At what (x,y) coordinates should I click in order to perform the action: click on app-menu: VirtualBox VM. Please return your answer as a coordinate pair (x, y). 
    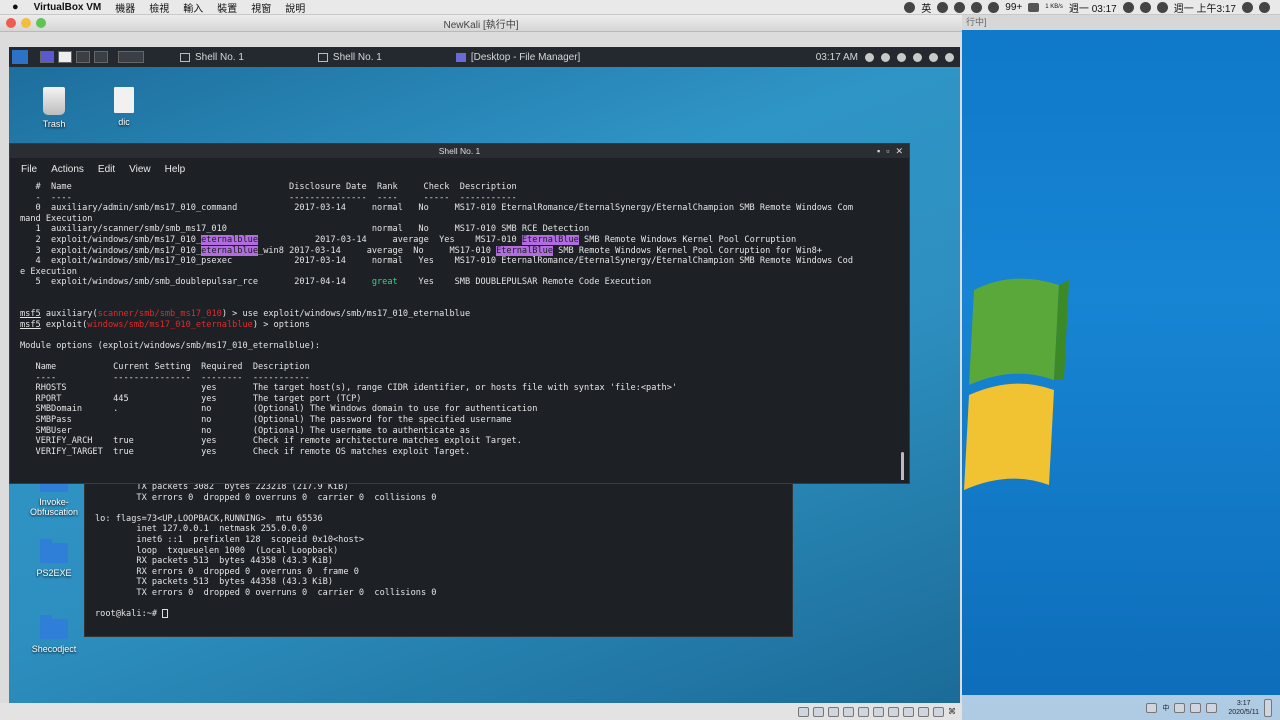
    Looking at the image, I should click on (68, 7).